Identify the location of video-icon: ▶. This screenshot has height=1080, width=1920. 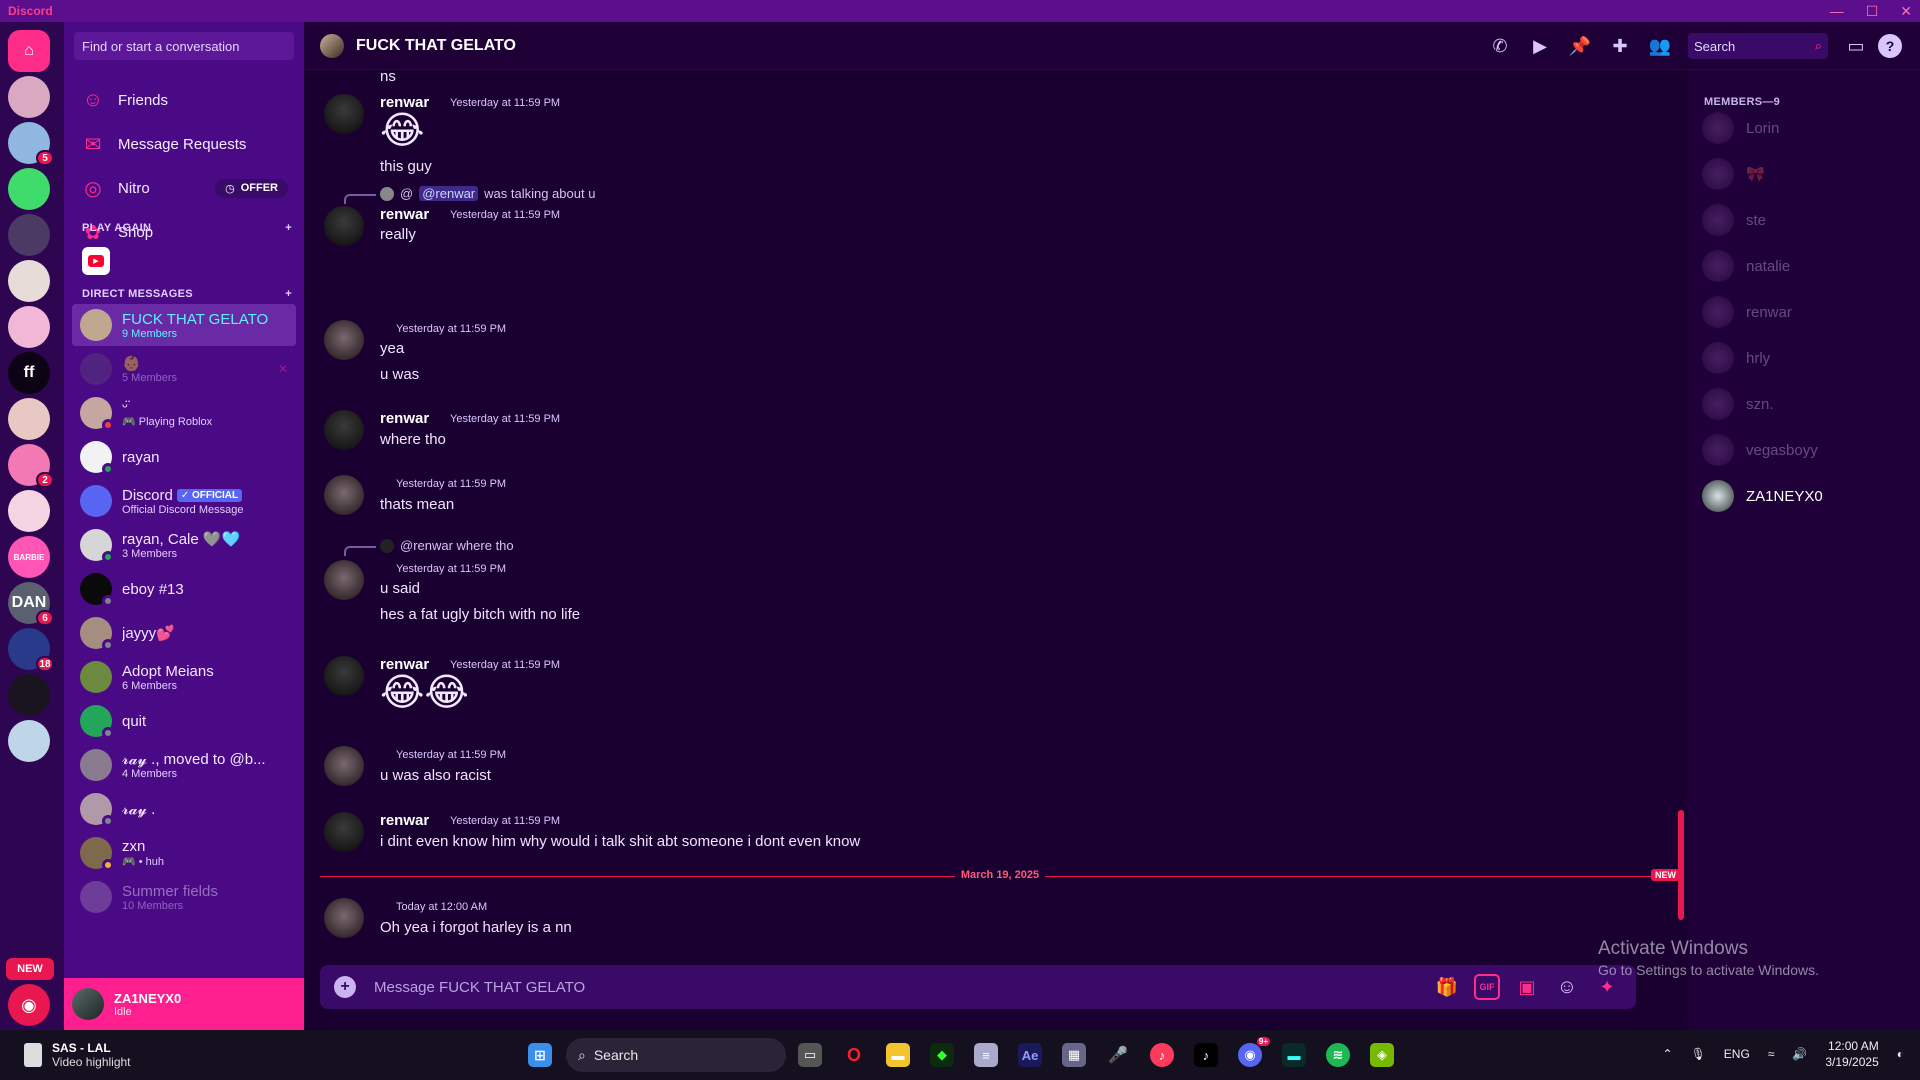
(1540, 46).